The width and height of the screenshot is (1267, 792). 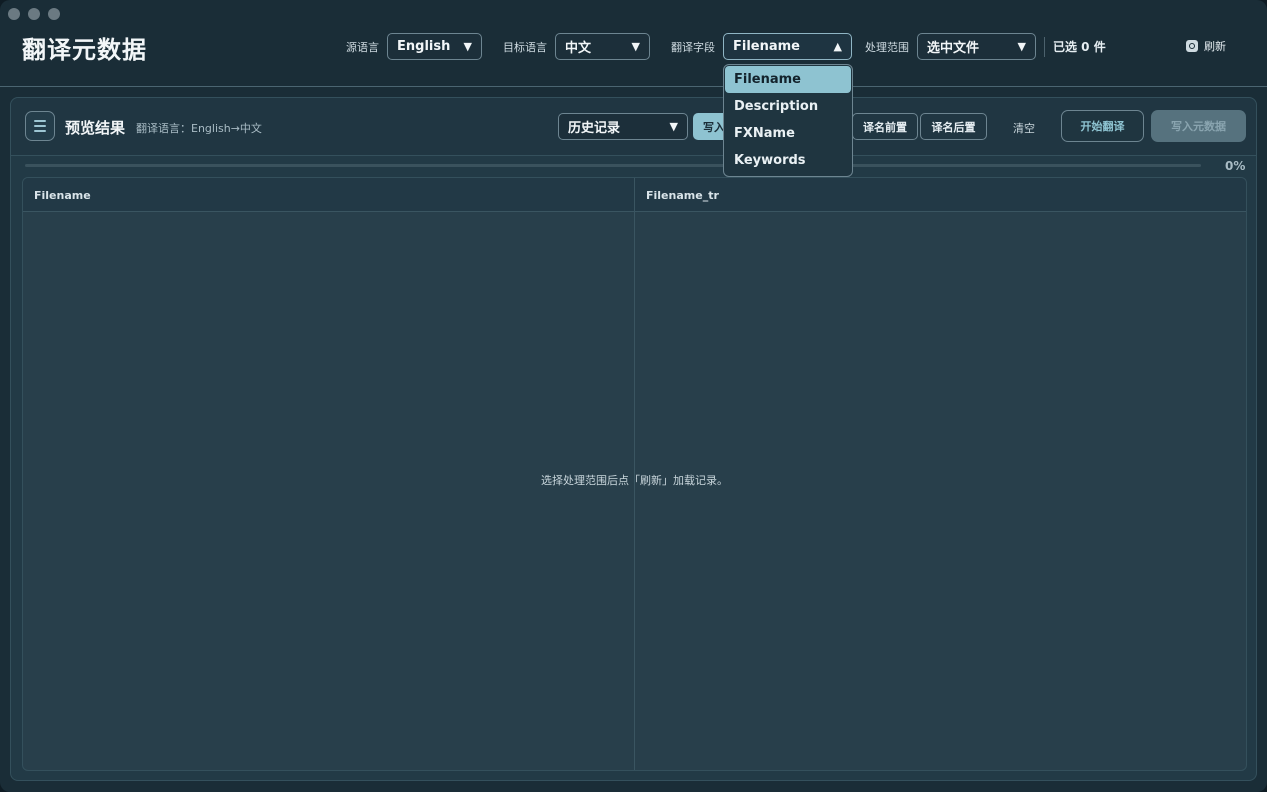 What do you see at coordinates (1198, 126) in the screenshot?
I see `write-metadata-button: 写入元数据` at bounding box center [1198, 126].